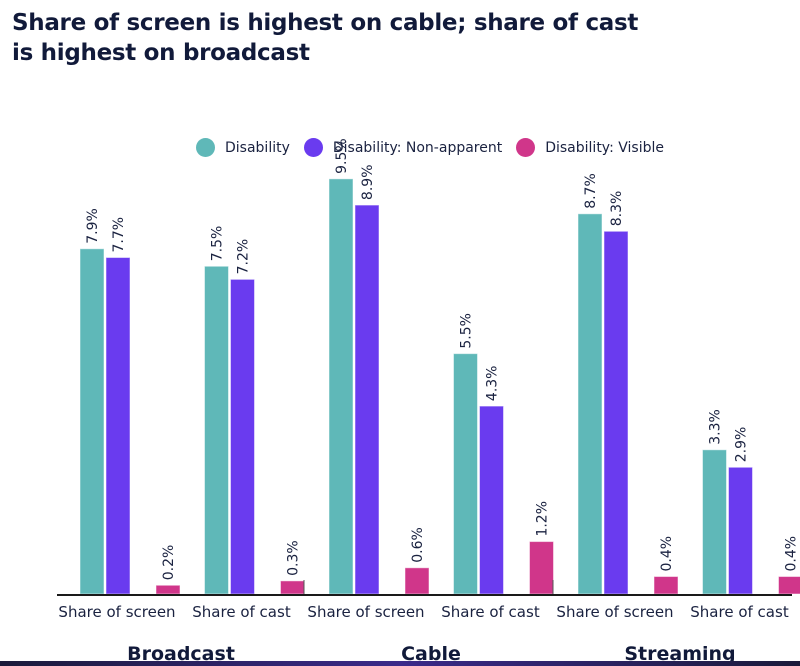  What do you see at coordinates (119, 235) in the screenshot?
I see `data-label: 7.7%` at bounding box center [119, 235].